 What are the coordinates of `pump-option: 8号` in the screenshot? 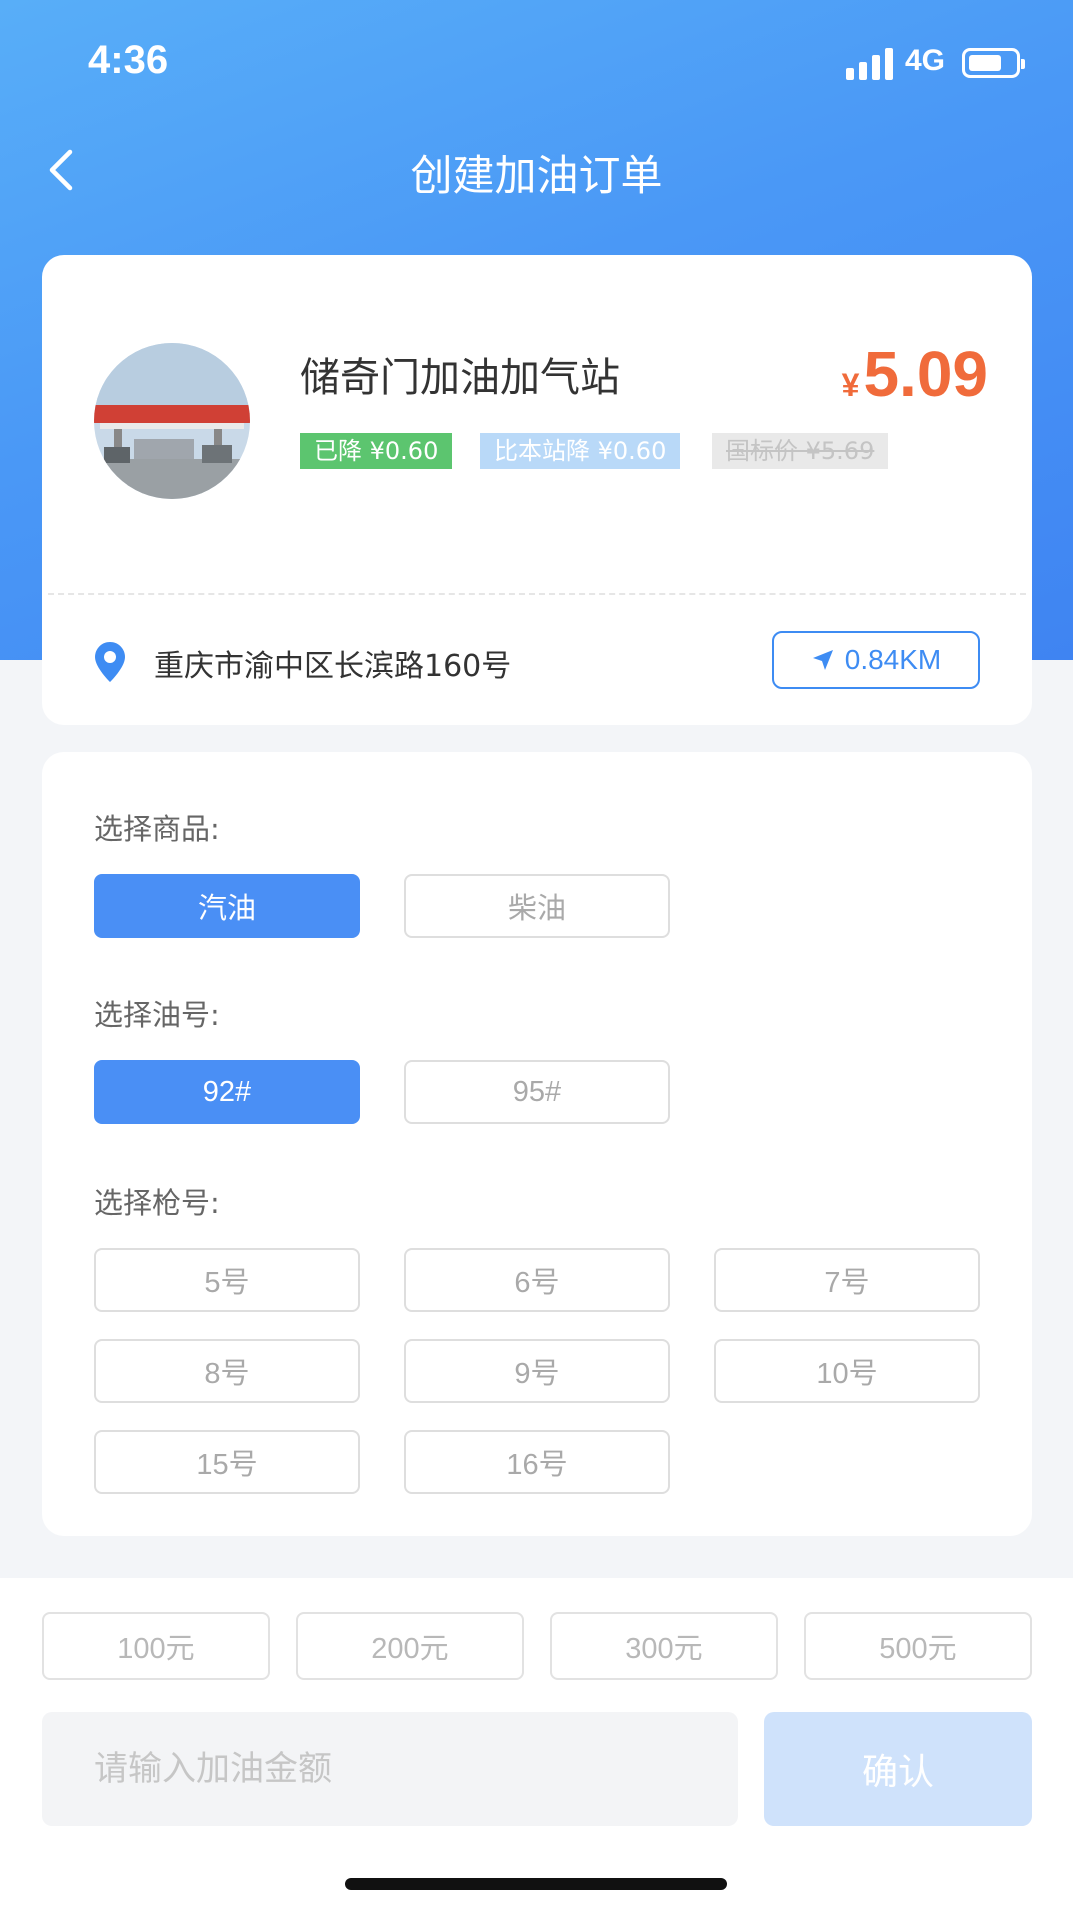 It's located at (227, 1371).